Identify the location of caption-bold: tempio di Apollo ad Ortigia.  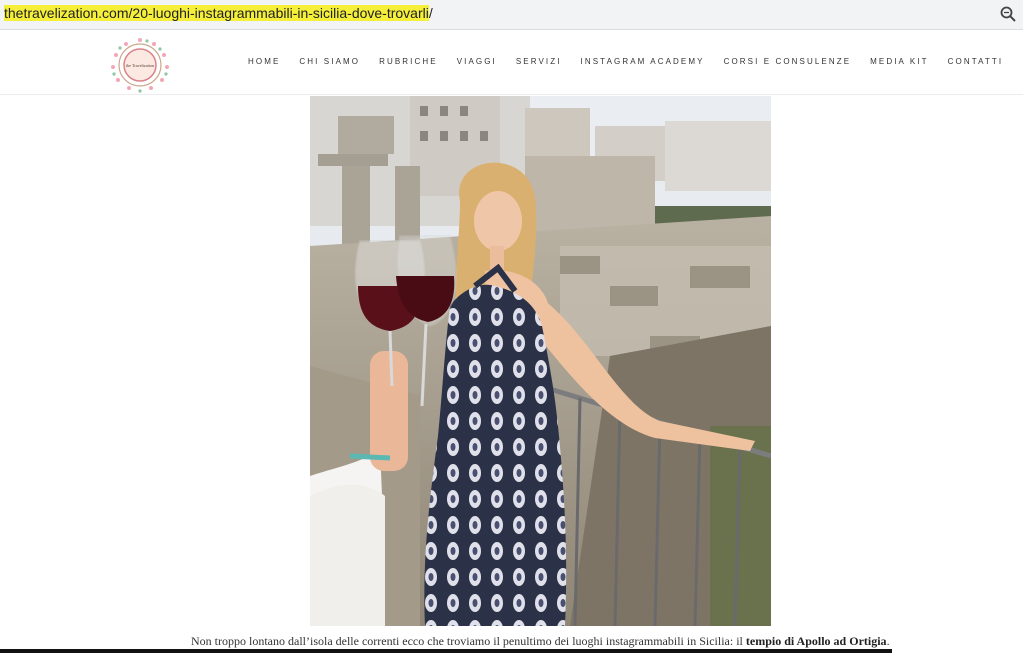
(816, 641).